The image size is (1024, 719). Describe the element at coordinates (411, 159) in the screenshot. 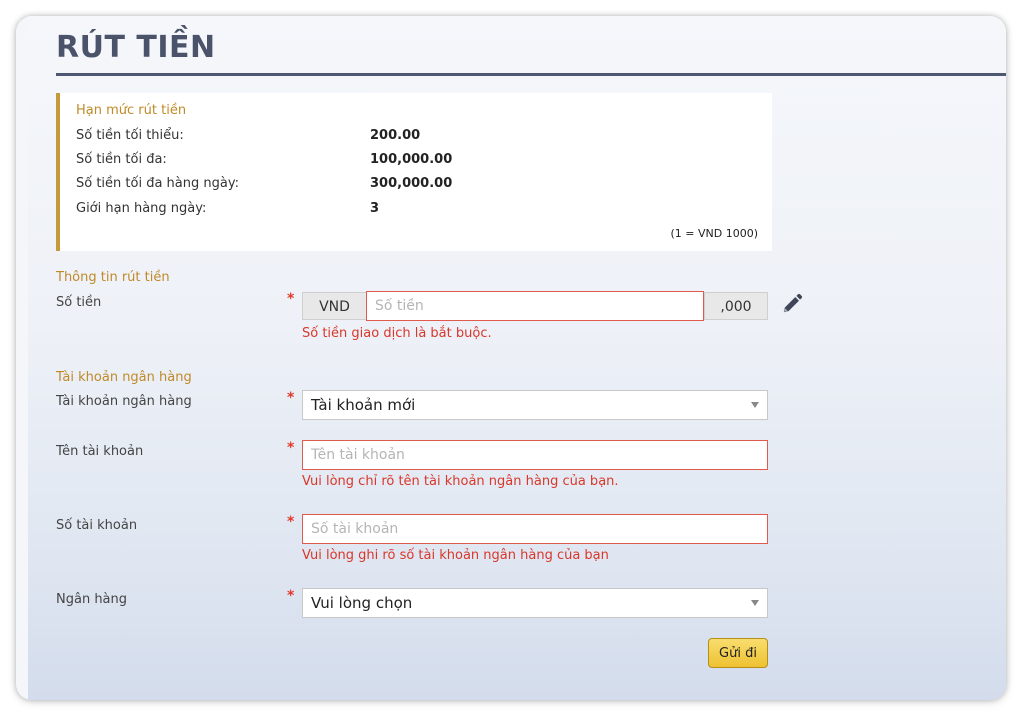

I see `limit-value: 100,000.00` at that location.